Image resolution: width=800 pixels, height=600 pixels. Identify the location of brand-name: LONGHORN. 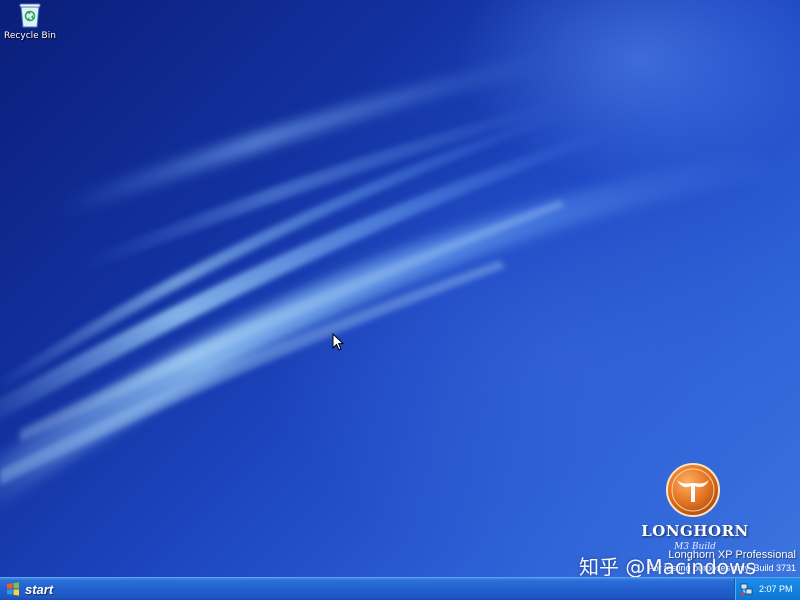
(695, 531).